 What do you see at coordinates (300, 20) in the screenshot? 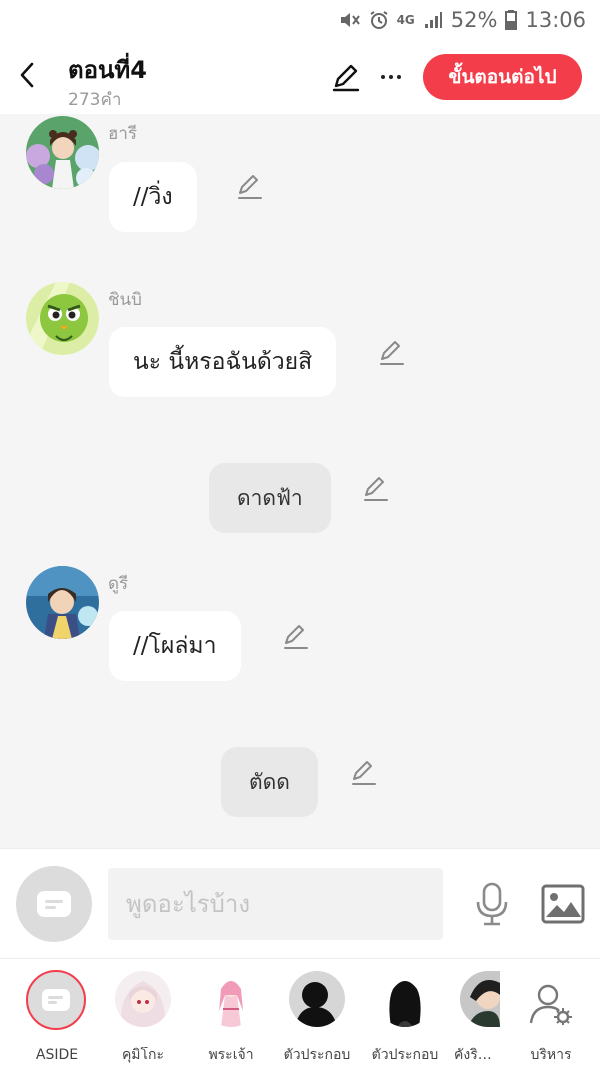
I see `status-bar: 4G 52% 13:06` at bounding box center [300, 20].